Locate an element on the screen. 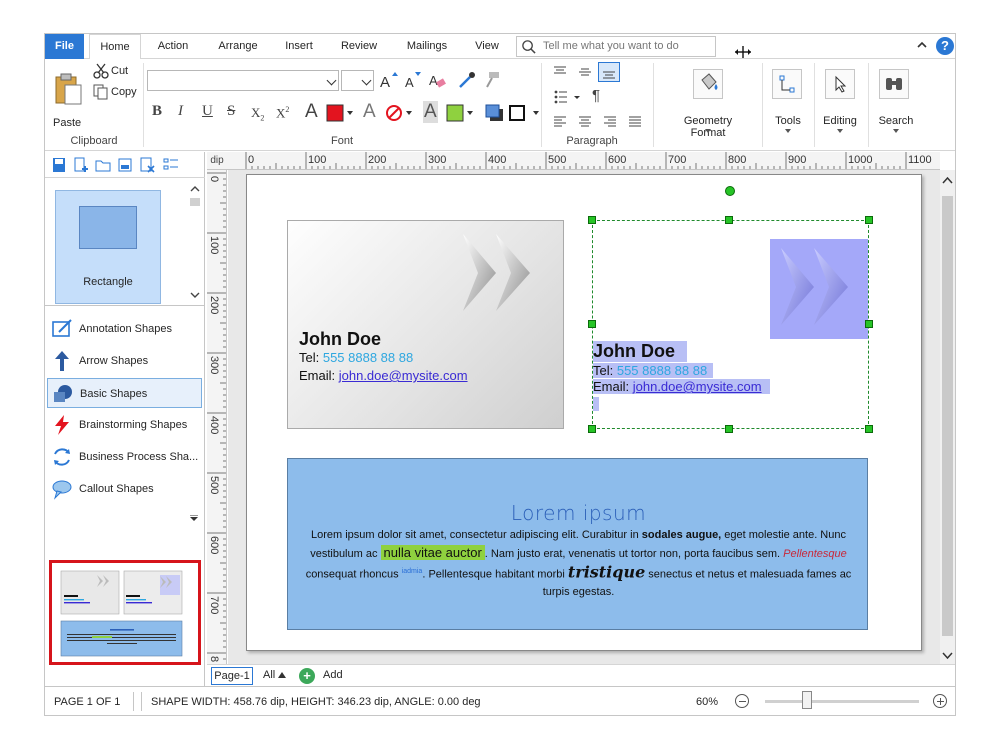 The width and height of the screenshot is (1000, 750). canvas-vertical-scrollbar is located at coordinates (947, 417).